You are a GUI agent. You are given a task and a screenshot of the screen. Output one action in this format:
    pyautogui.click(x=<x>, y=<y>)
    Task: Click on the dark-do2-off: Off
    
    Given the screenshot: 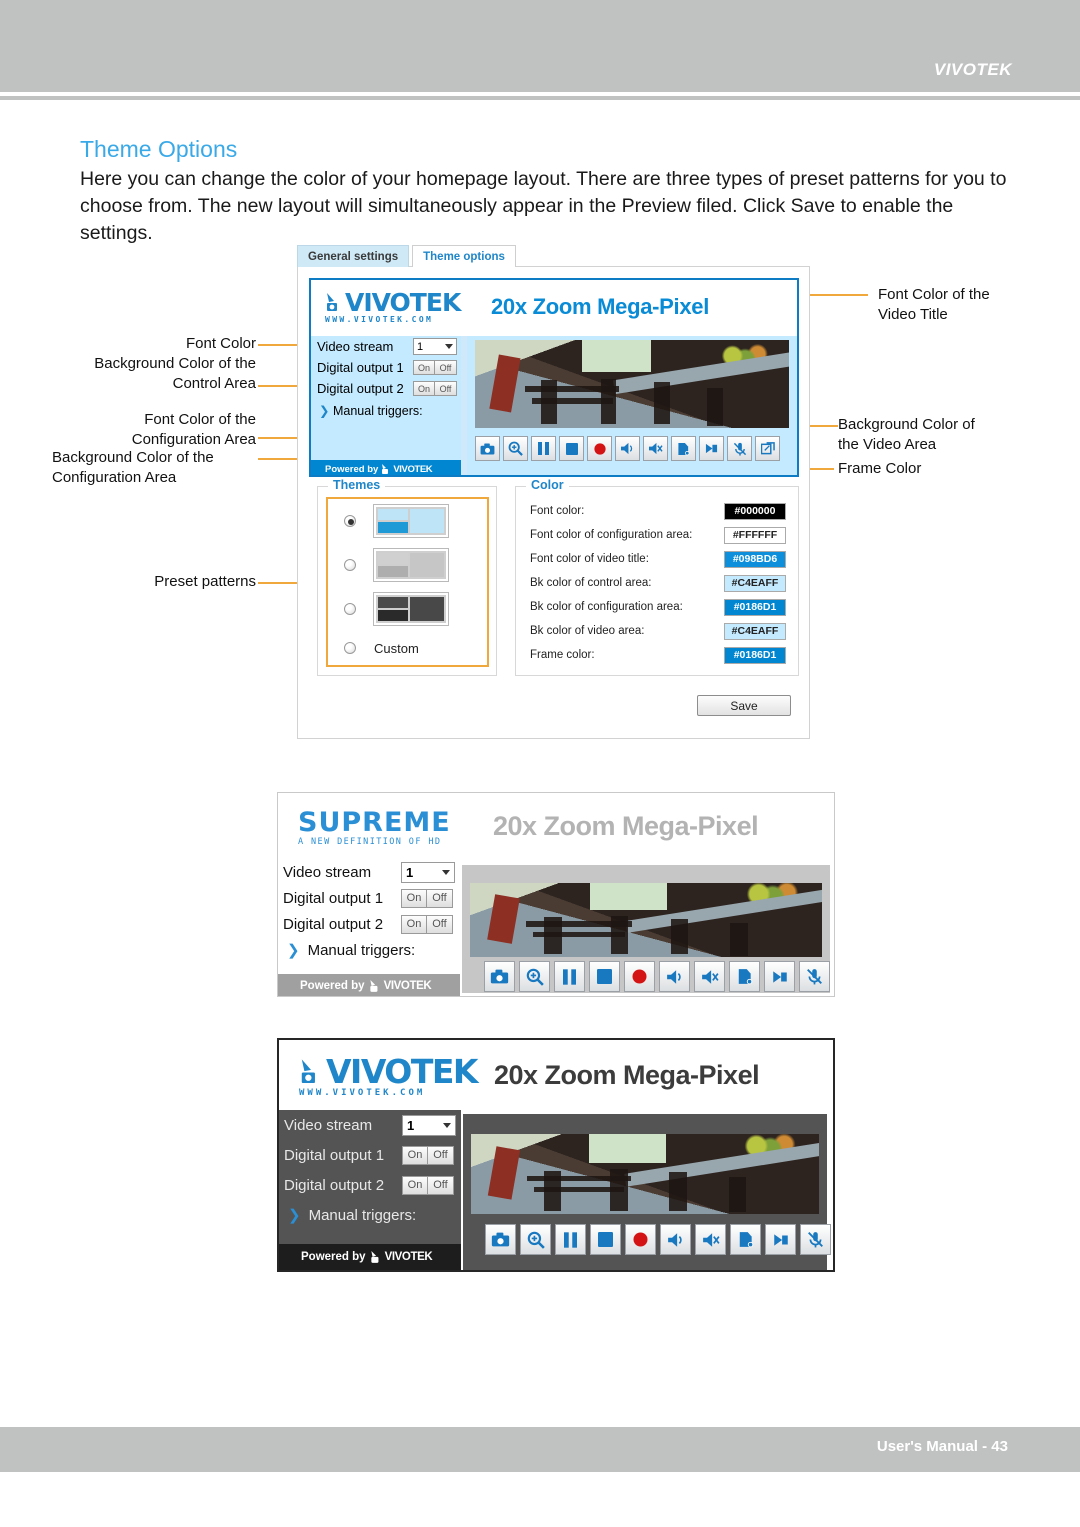 What is the action you would take?
    pyautogui.click(x=441, y=1185)
    